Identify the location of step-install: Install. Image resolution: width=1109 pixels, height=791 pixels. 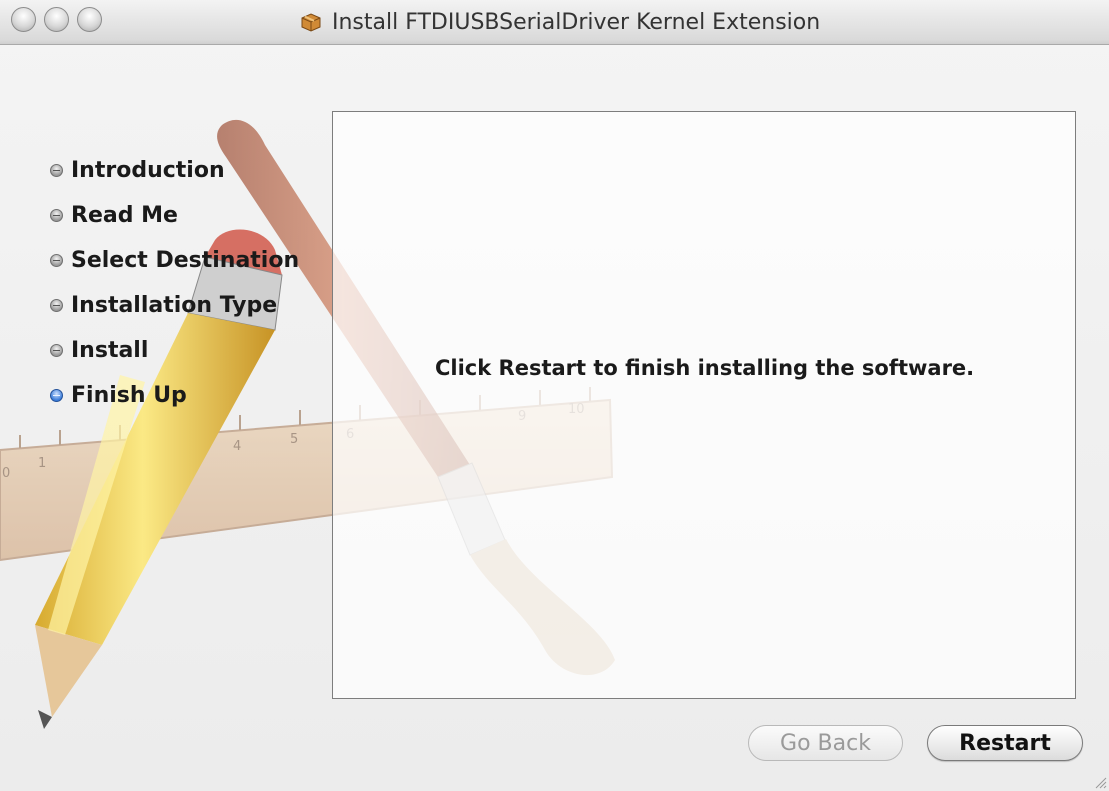
(174, 350).